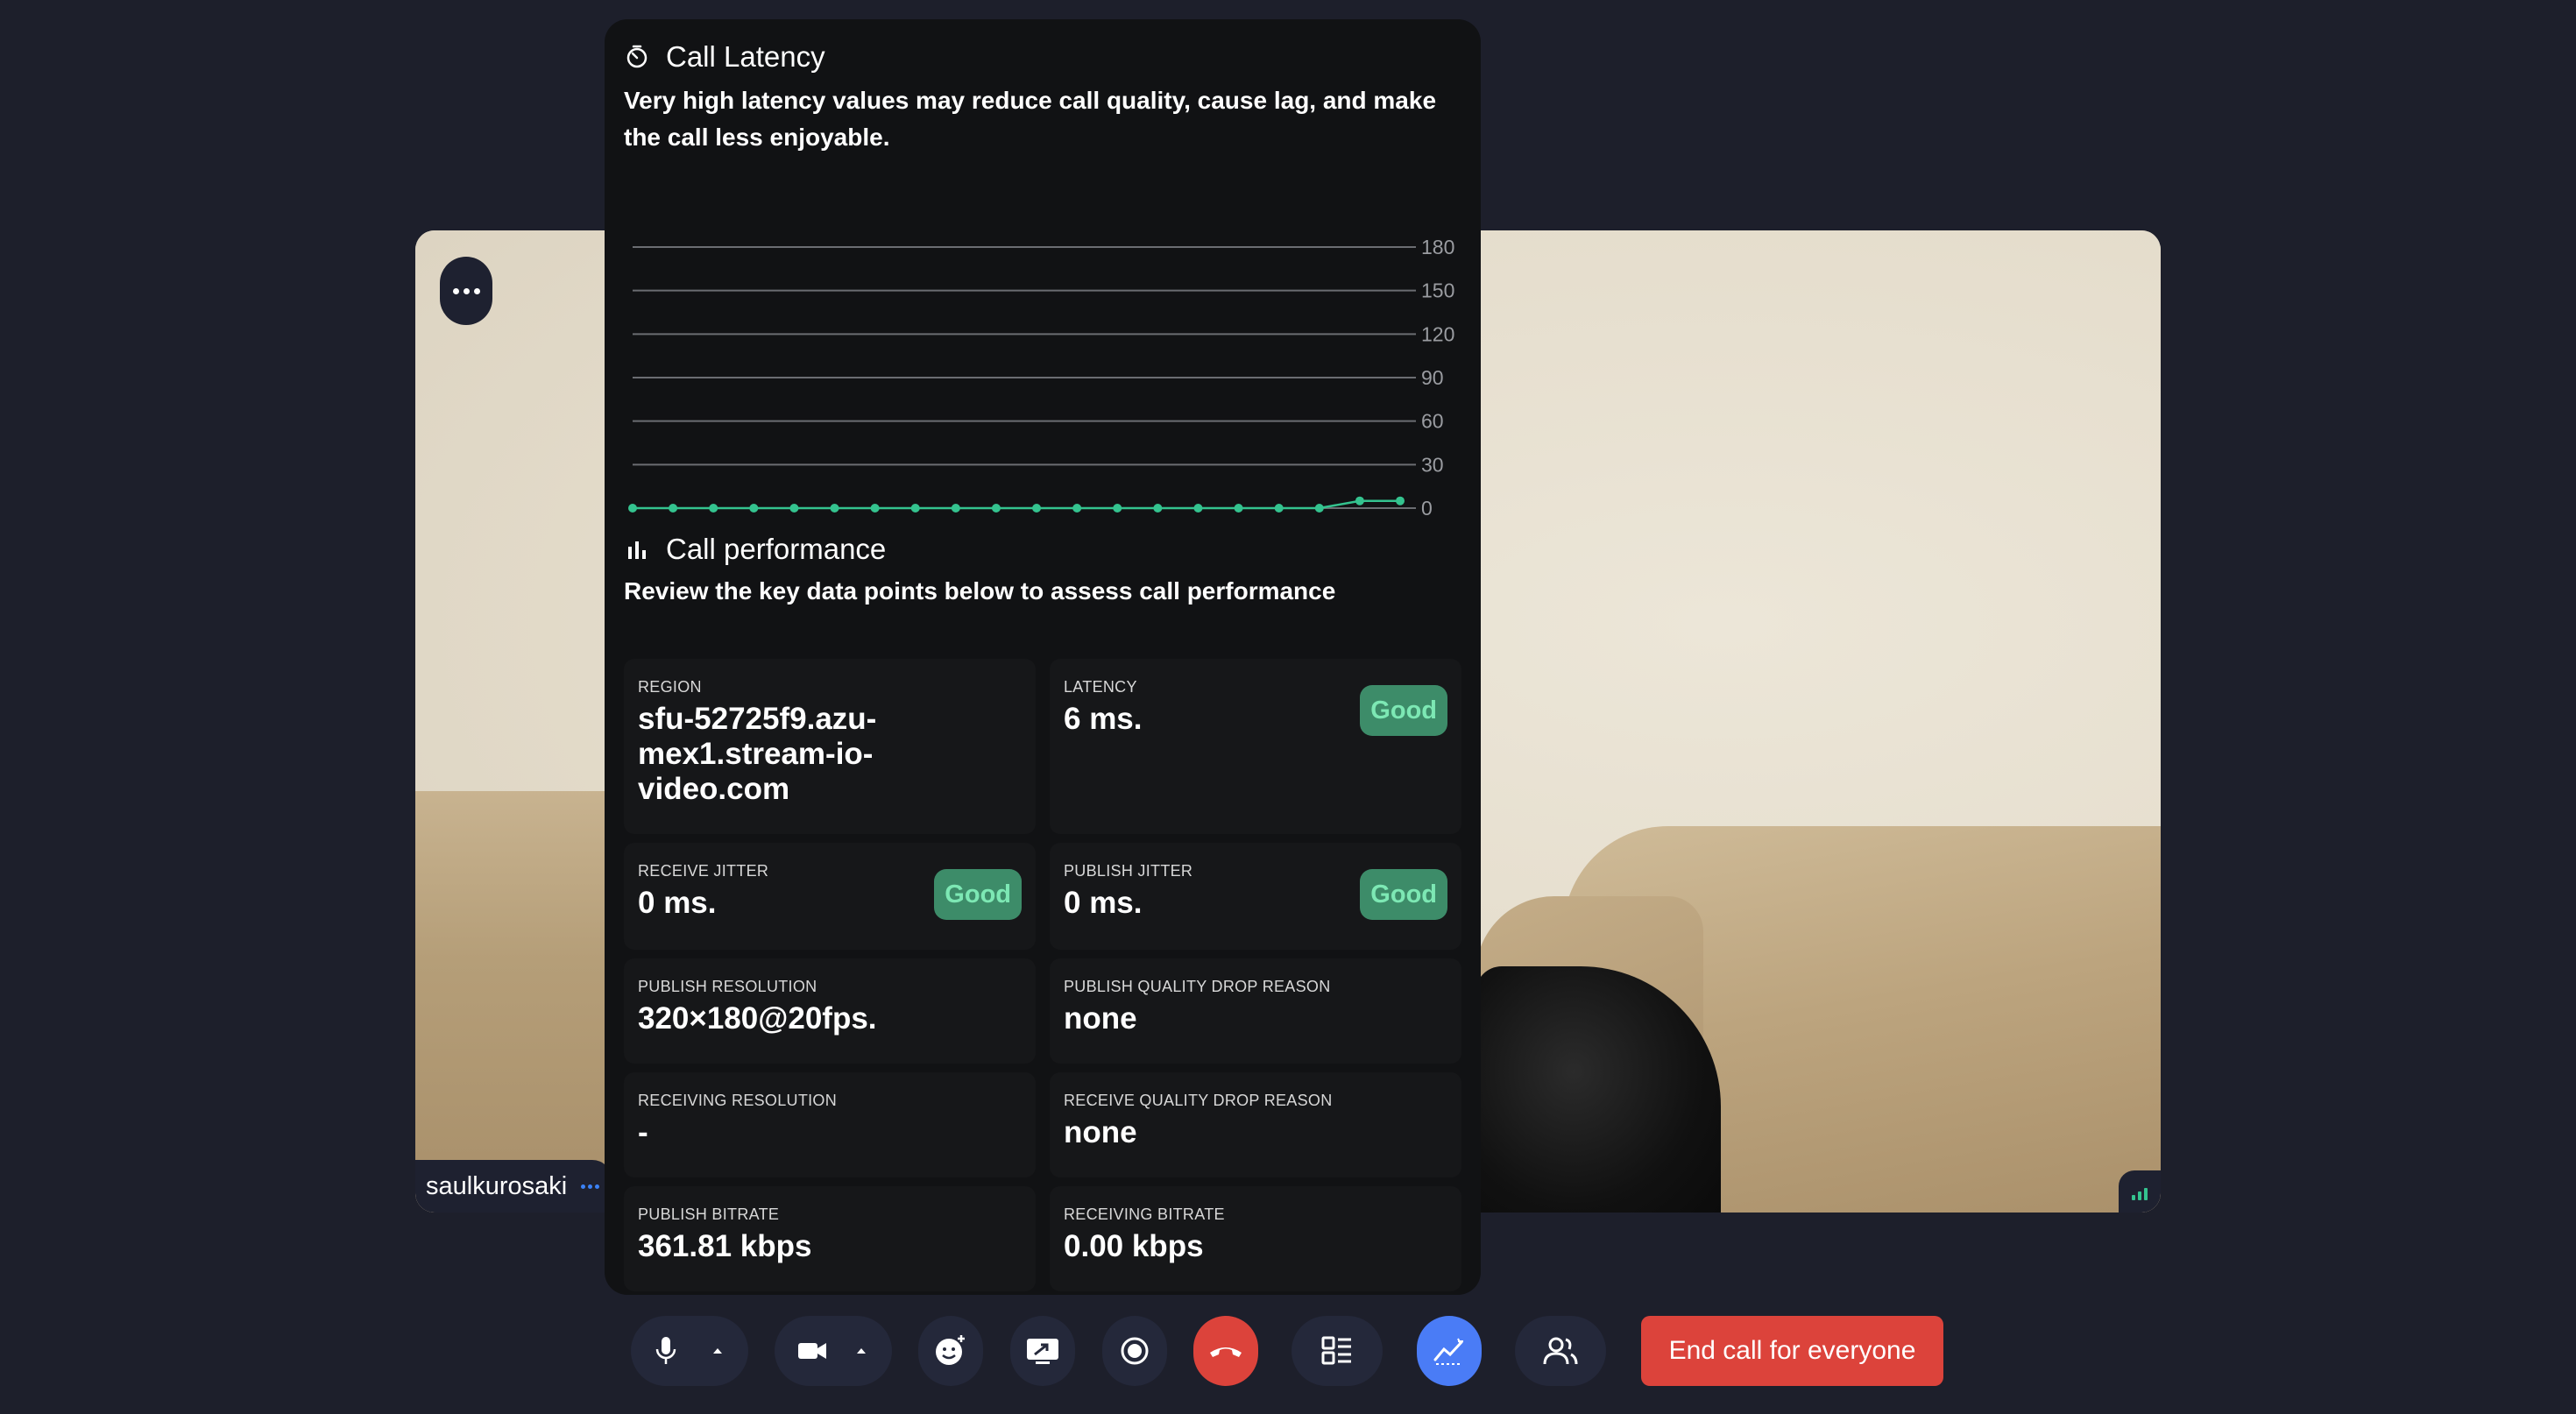 This screenshot has width=2576, height=1414. Describe the element at coordinates (1134, 1246) in the screenshot. I see `stat-value: 0.00 kbps` at that location.